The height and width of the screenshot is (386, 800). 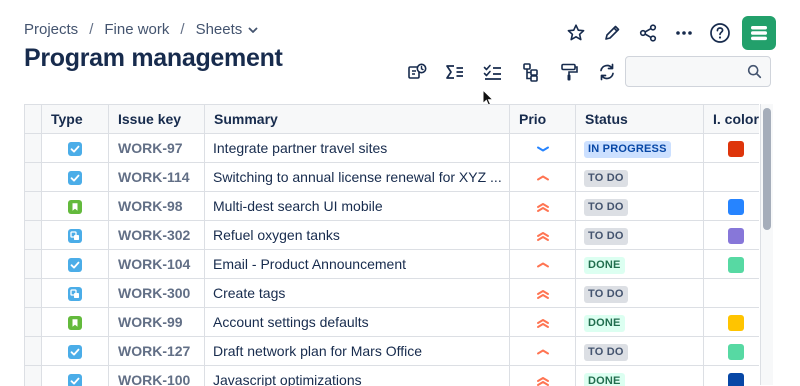 What do you see at coordinates (157, 376) in the screenshot?
I see `issue-key-cell: WORK-100` at bounding box center [157, 376].